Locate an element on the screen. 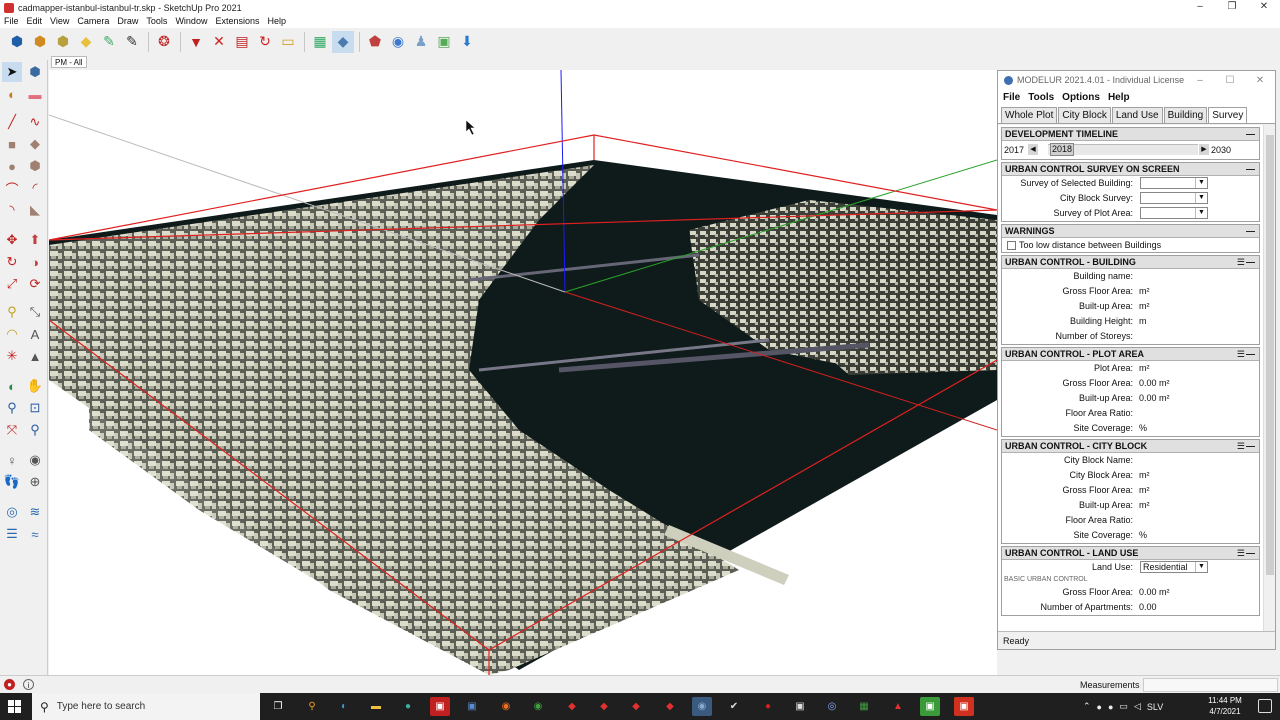 This screenshot has height=720, width=1280. eyedropper-icon: ✎ is located at coordinates (109, 42).